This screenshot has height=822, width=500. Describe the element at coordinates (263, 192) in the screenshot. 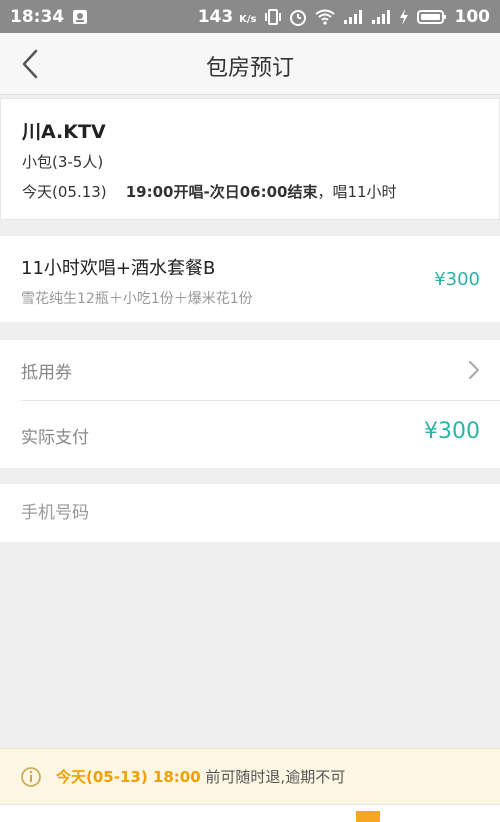

I see `end-time: 次日06:00结束` at that location.